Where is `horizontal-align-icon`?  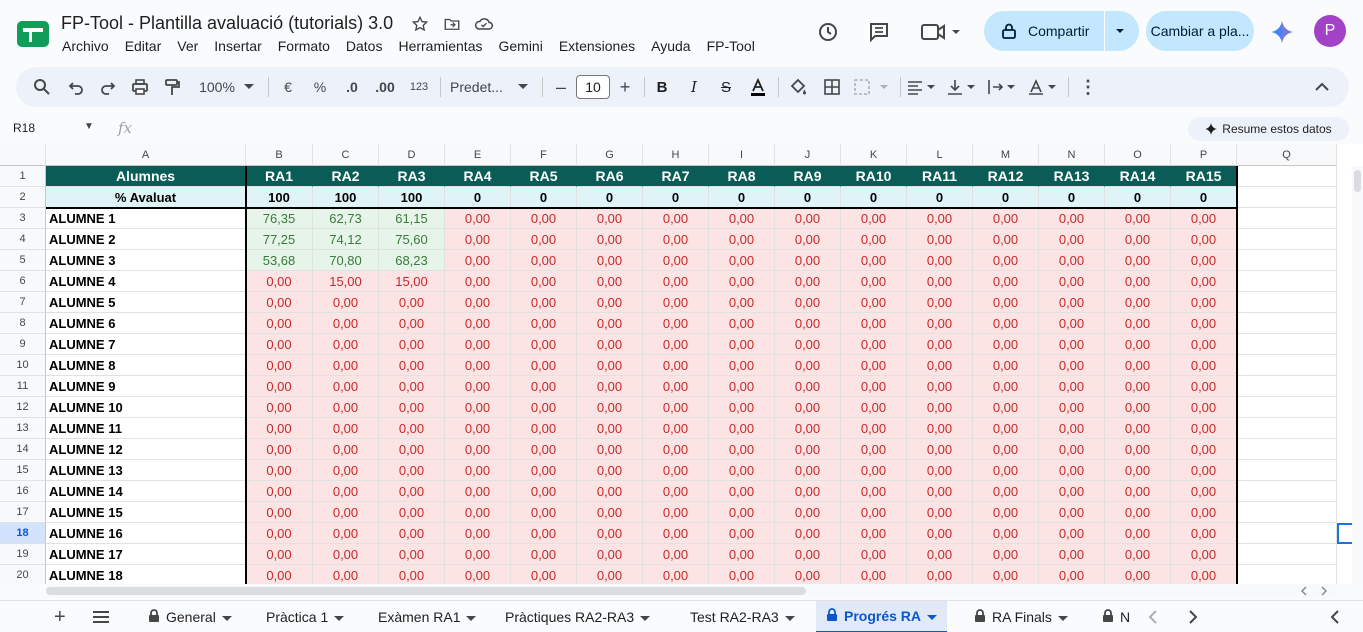
horizontal-align-icon is located at coordinates (922, 87).